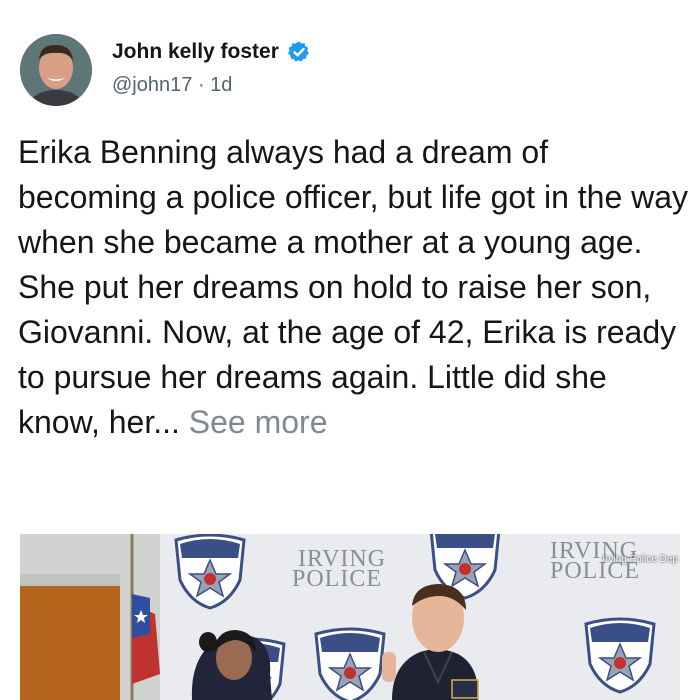 The image size is (700, 700). I want to click on handle-row: @john17 · 1d, so click(172, 85).